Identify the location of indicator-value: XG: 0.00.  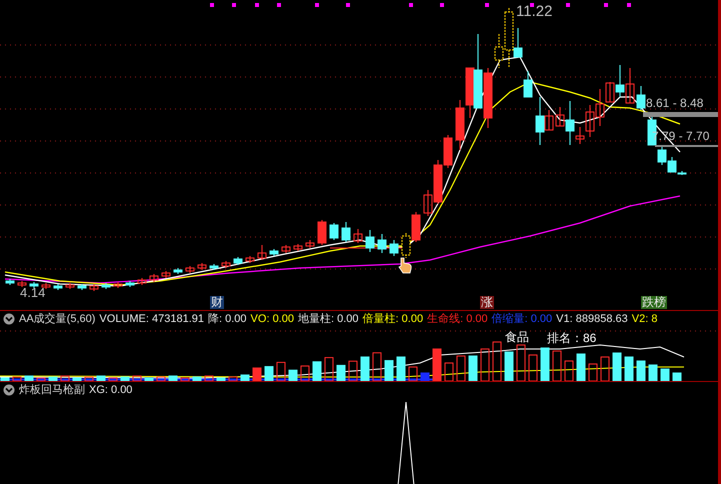
(110, 390).